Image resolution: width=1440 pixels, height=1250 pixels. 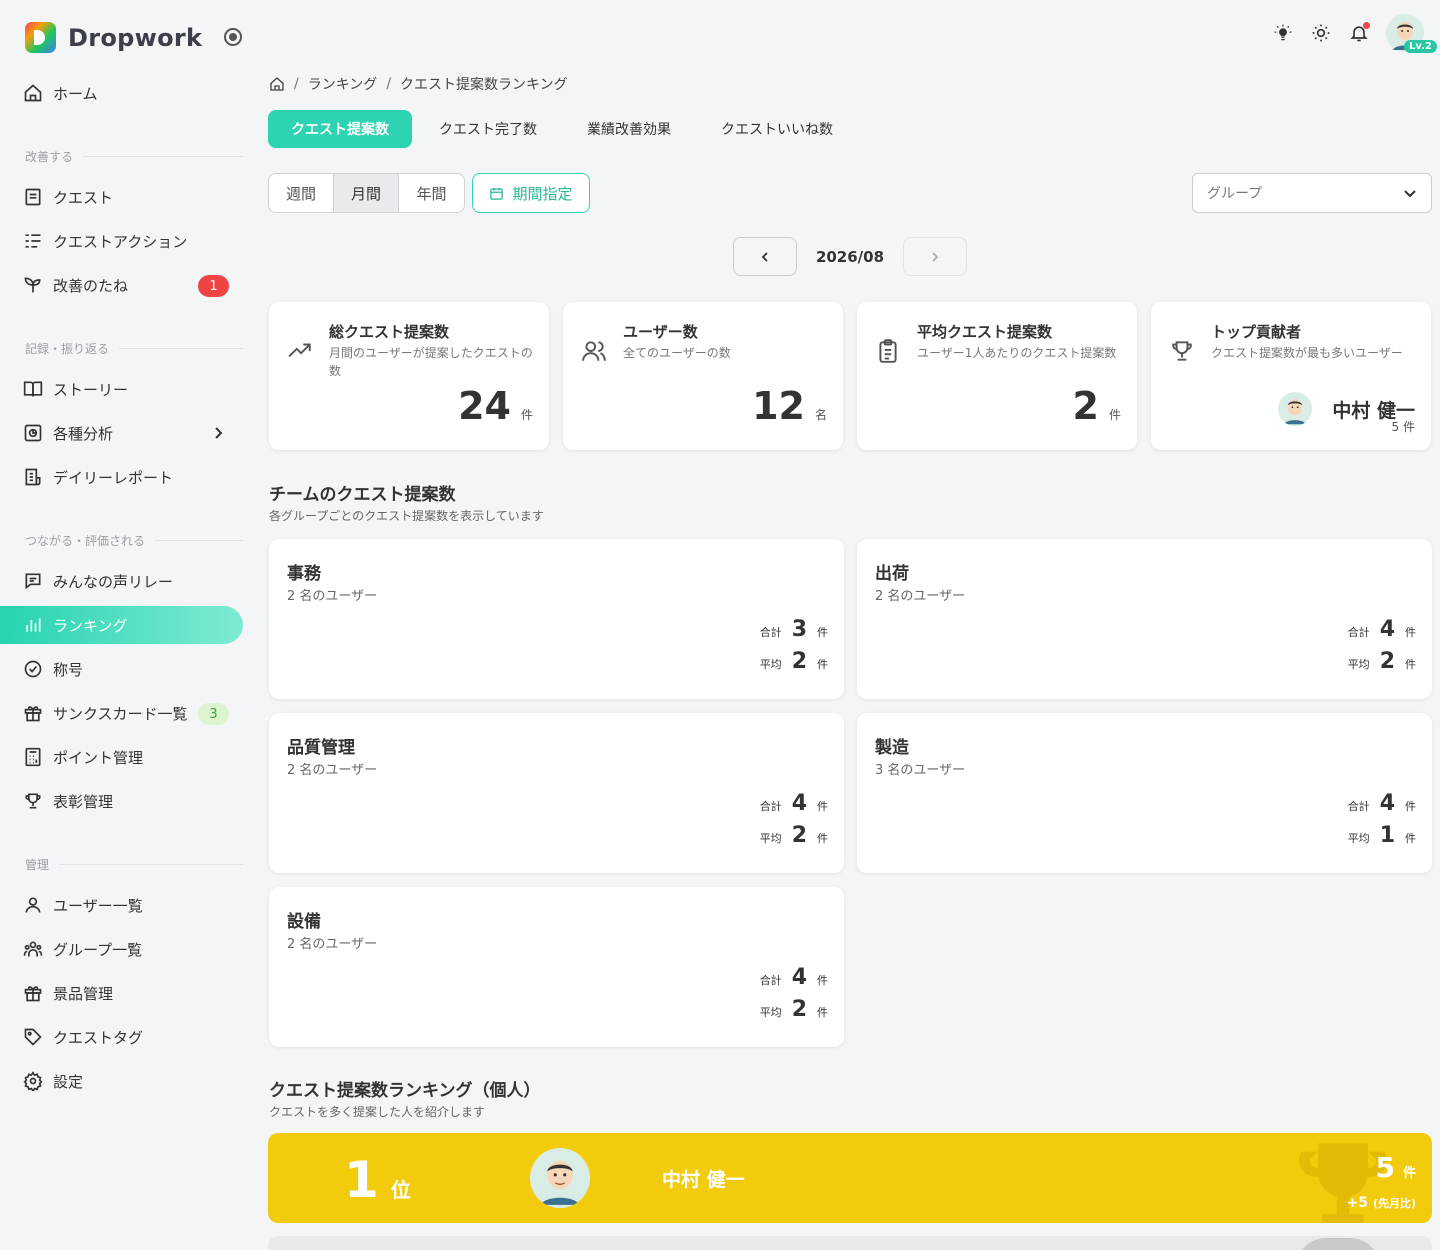 I want to click on sun-icon, so click(x=1321, y=33).